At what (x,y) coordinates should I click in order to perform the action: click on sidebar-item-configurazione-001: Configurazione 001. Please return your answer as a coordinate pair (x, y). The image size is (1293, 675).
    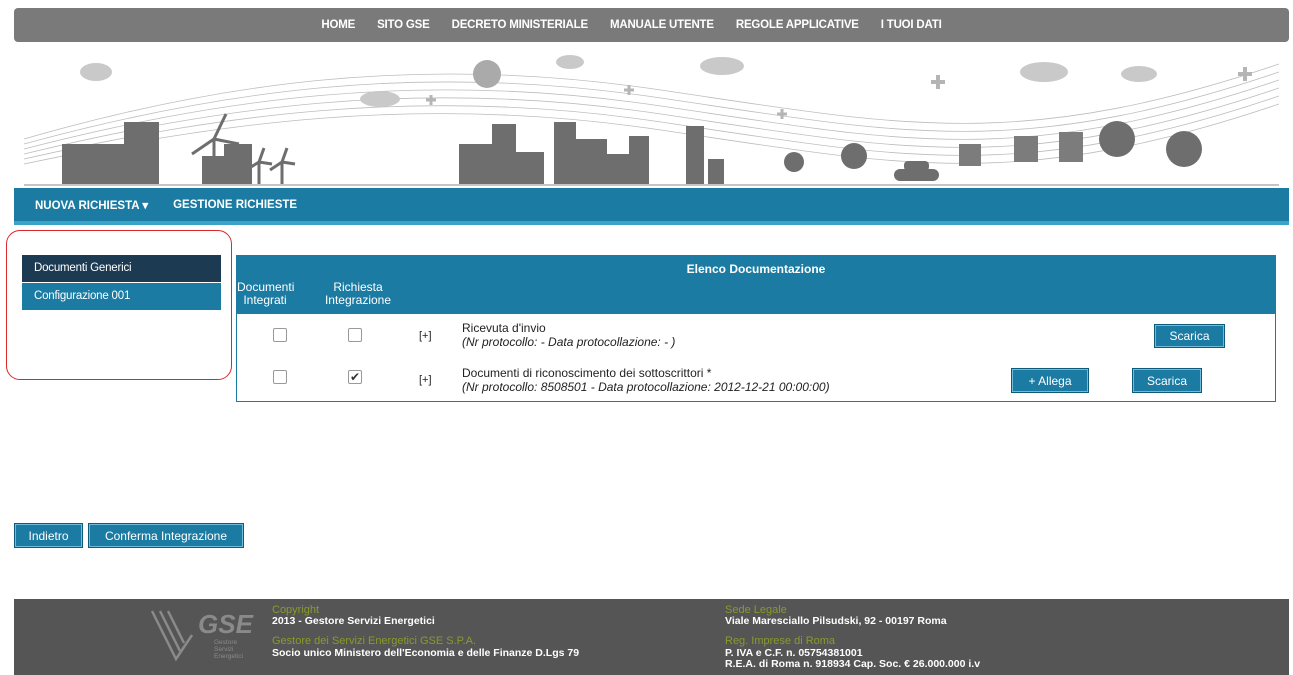
    Looking at the image, I should click on (121, 296).